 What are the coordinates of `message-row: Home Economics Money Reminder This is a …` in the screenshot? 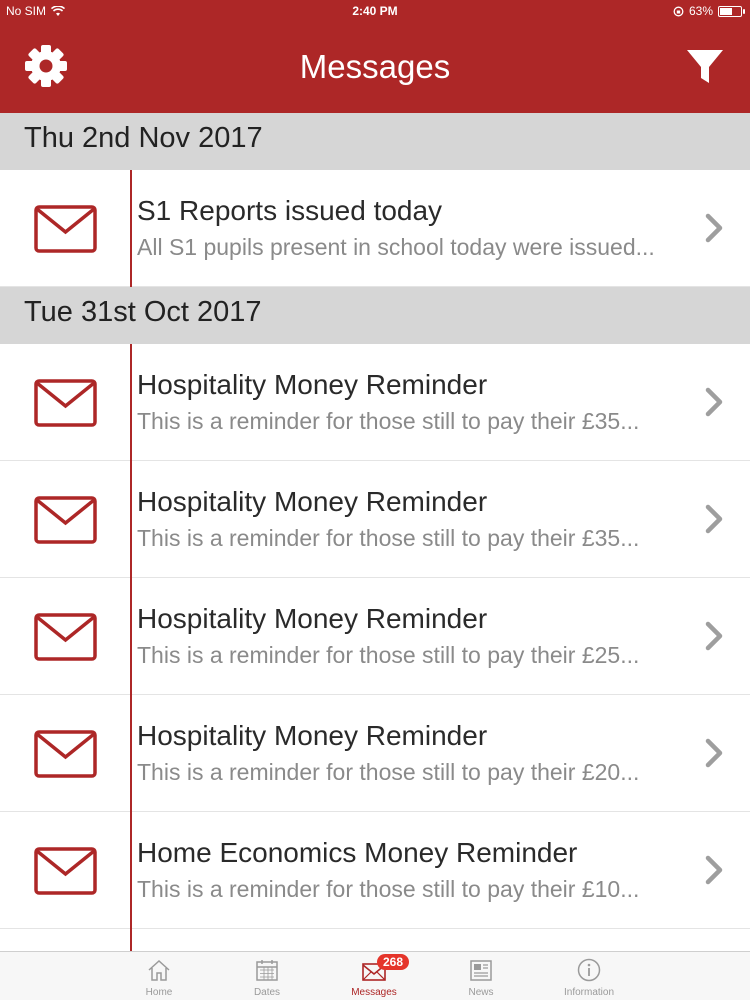 It's located at (375, 870).